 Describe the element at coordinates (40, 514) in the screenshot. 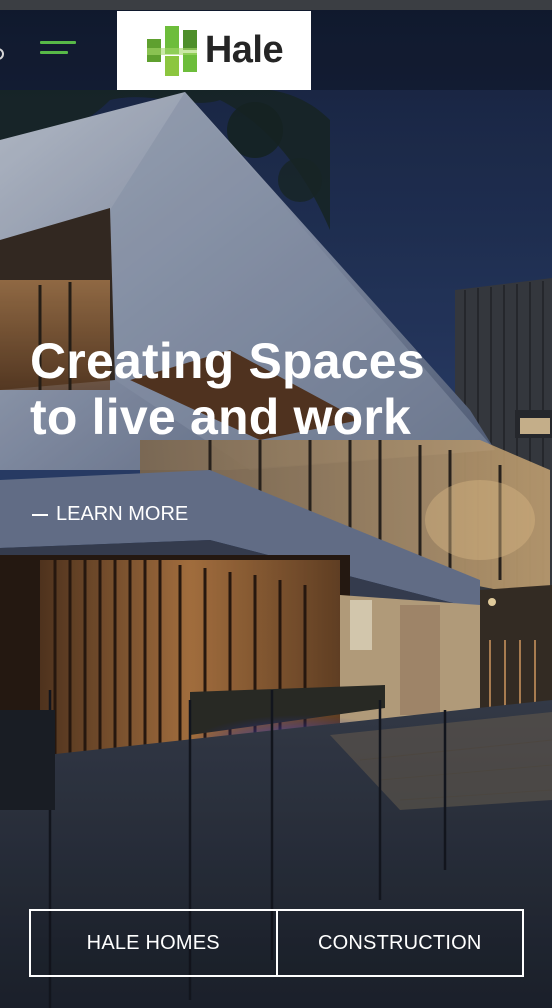

I see `dash-icon` at that location.